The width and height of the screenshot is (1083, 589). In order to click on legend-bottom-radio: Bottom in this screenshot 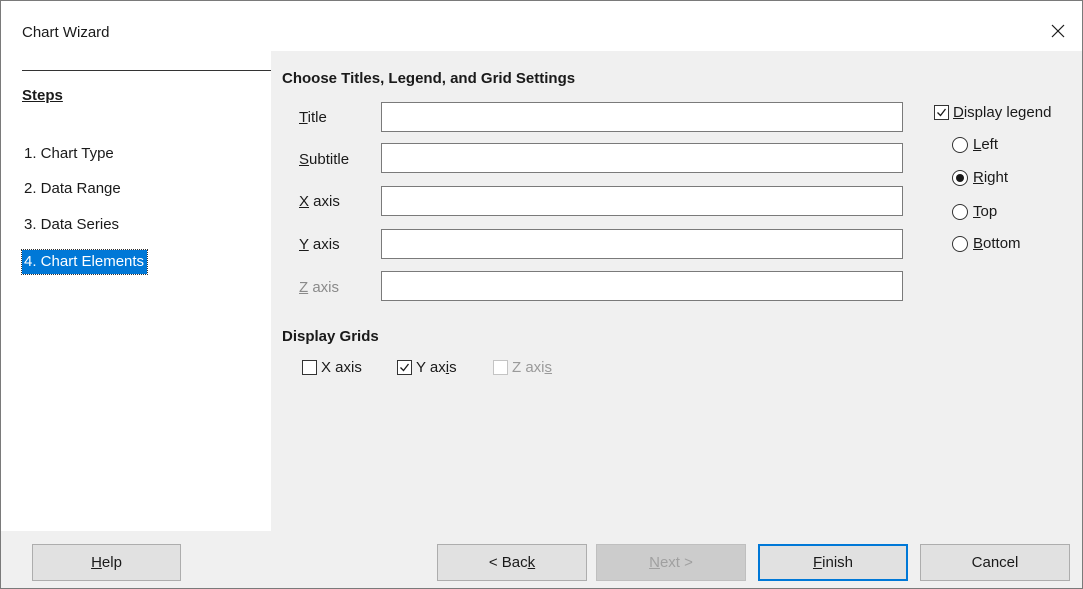, I will do `click(986, 243)`.